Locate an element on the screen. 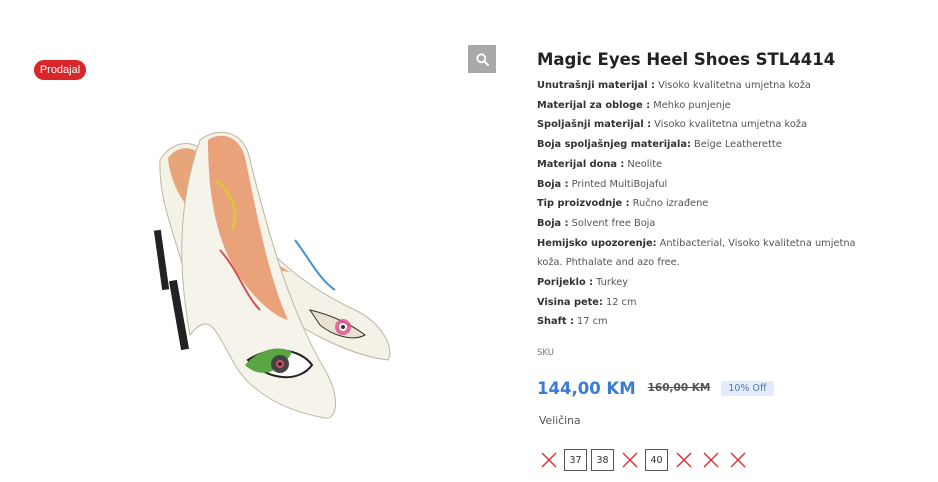 The image size is (938, 482). old-price: 160,00 KM is located at coordinates (679, 388).